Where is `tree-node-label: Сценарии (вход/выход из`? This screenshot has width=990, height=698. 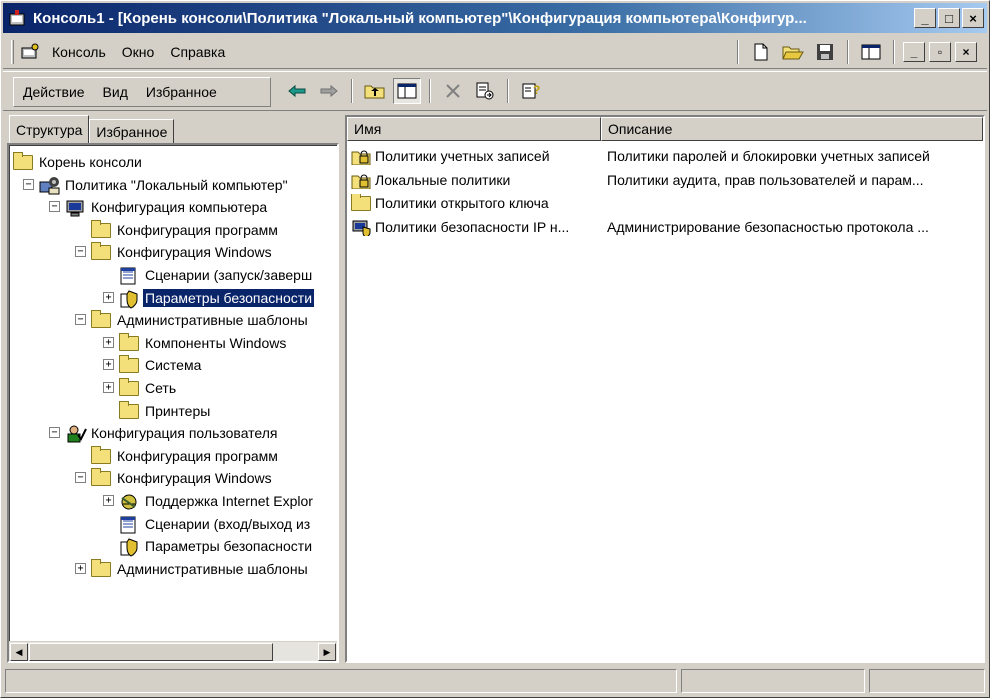 tree-node-label: Сценарии (вход/выход из is located at coordinates (227, 524).